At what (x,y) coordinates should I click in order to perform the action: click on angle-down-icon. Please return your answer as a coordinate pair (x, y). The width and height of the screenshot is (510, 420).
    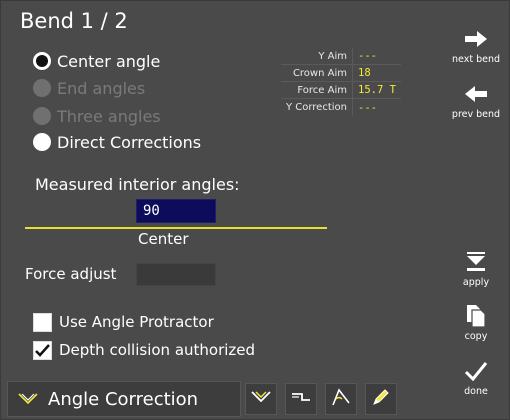
    Looking at the image, I should click on (261, 399).